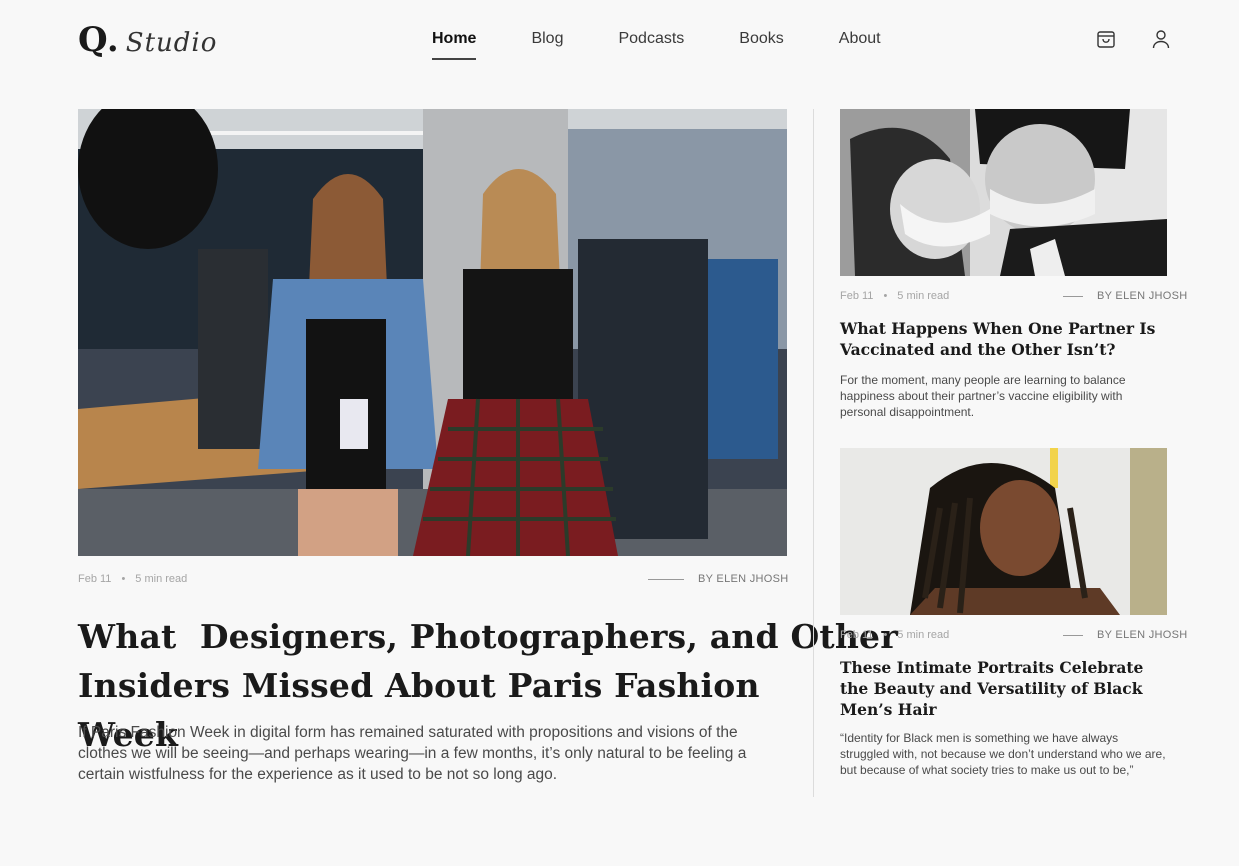 This screenshot has width=1239, height=866. I want to click on logo-mark: Q., so click(99, 40).